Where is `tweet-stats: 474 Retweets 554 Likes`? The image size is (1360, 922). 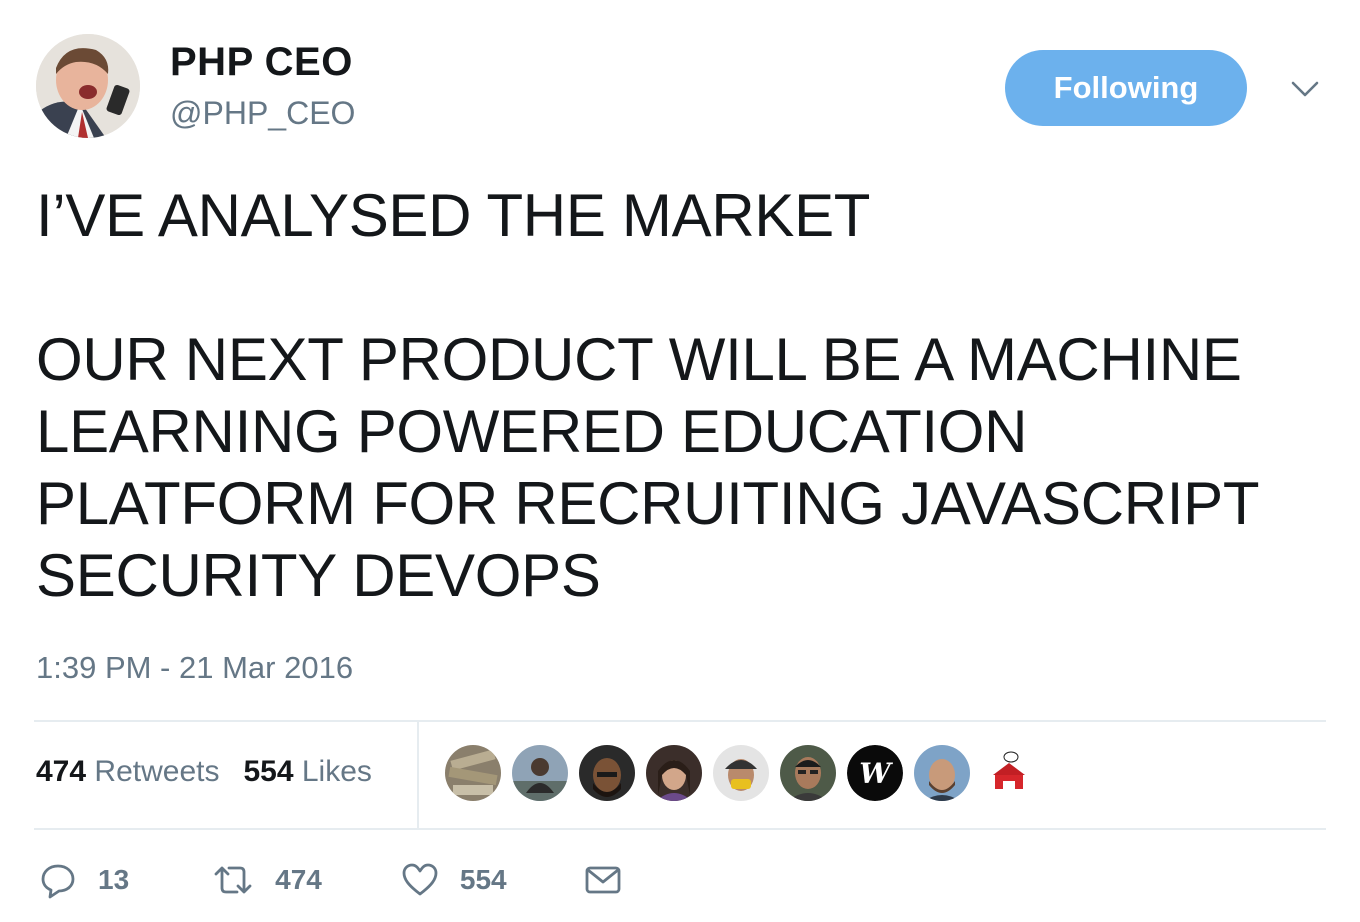 tweet-stats: 474 Retweets 554 Likes is located at coordinates (204, 772).